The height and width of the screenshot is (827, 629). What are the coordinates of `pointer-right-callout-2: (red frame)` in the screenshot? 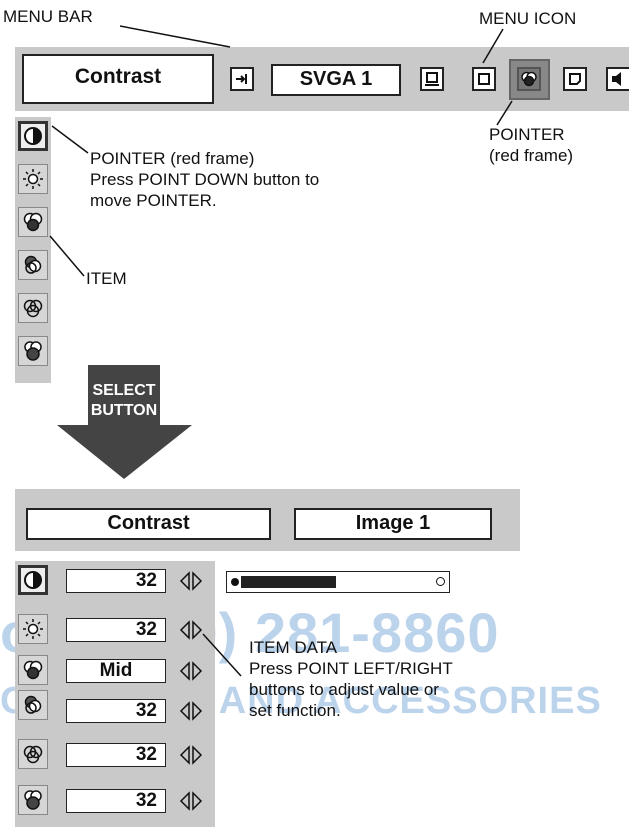 It's located at (531, 155).